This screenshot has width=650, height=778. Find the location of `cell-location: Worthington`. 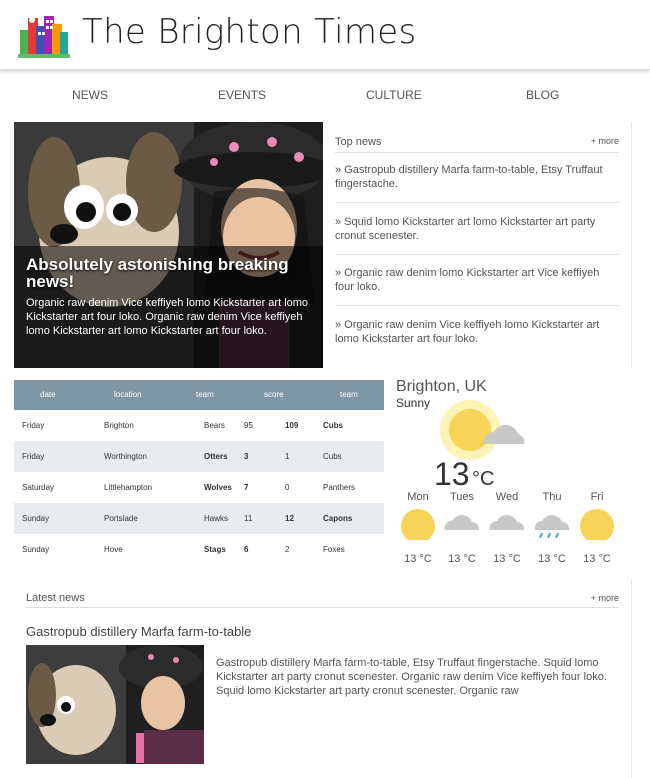

cell-location: Worthington is located at coordinates (125, 456).